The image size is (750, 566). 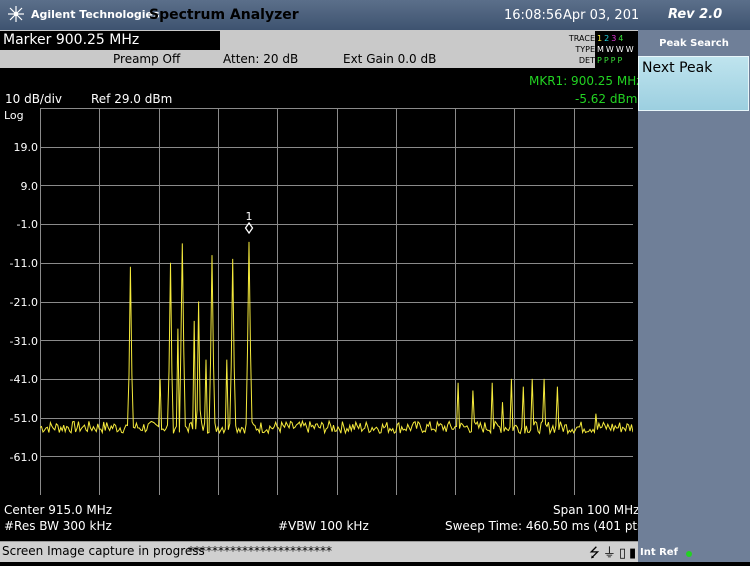 What do you see at coordinates (693, 83) in the screenshot?
I see `next-peak-button: Next Peak` at bounding box center [693, 83].